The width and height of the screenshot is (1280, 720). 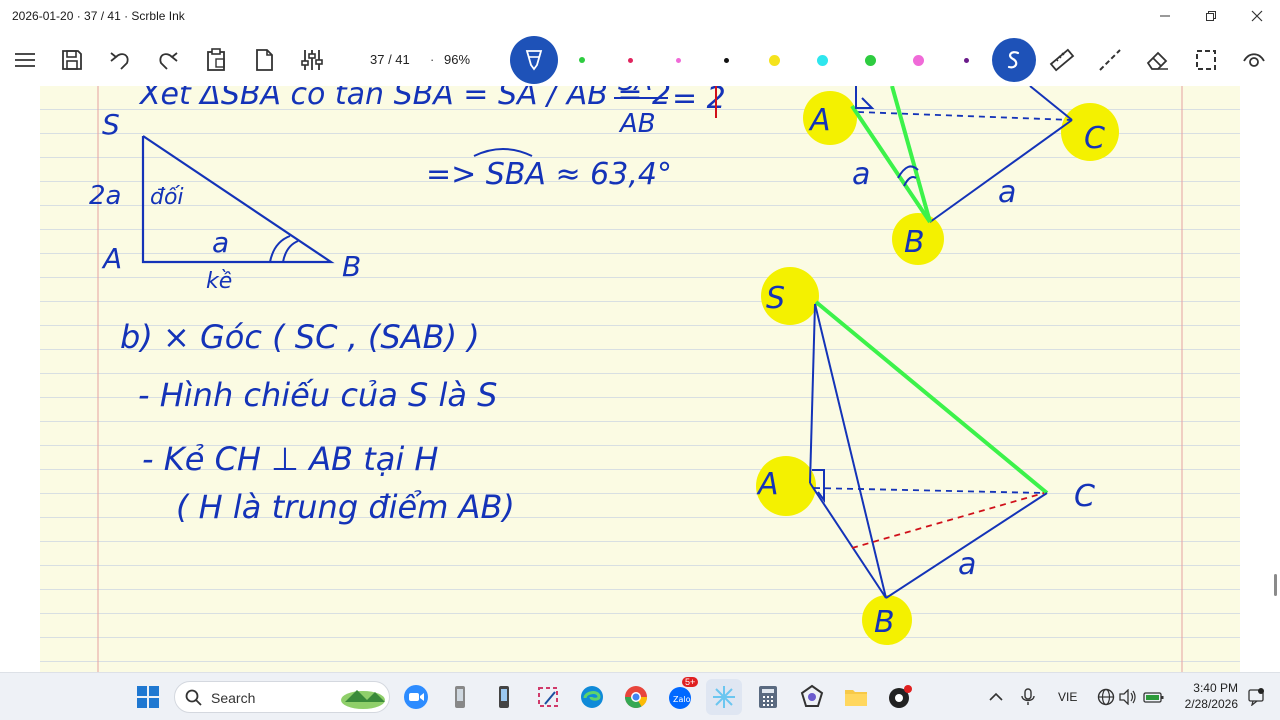 What do you see at coordinates (1127, 697) in the screenshot?
I see `volume-icon` at bounding box center [1127, 697].